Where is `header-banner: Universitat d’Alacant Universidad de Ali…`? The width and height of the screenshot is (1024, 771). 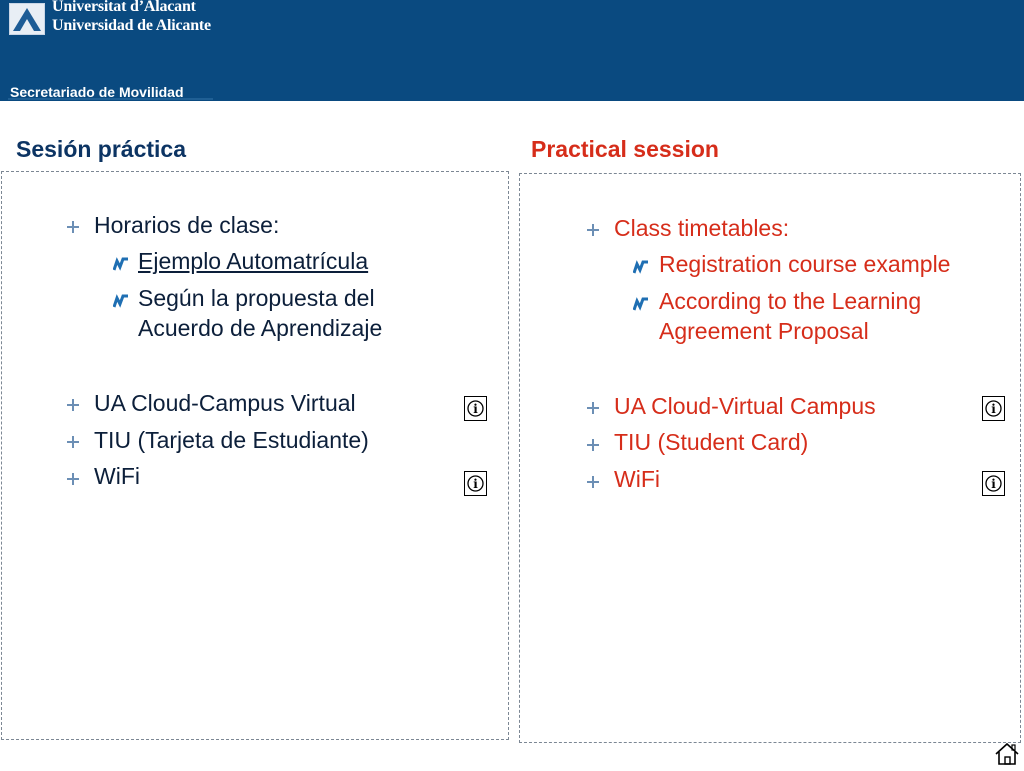 header-banner: Universitat d’Alacant Universidad de Ali… is located at coordinates (512, 50).